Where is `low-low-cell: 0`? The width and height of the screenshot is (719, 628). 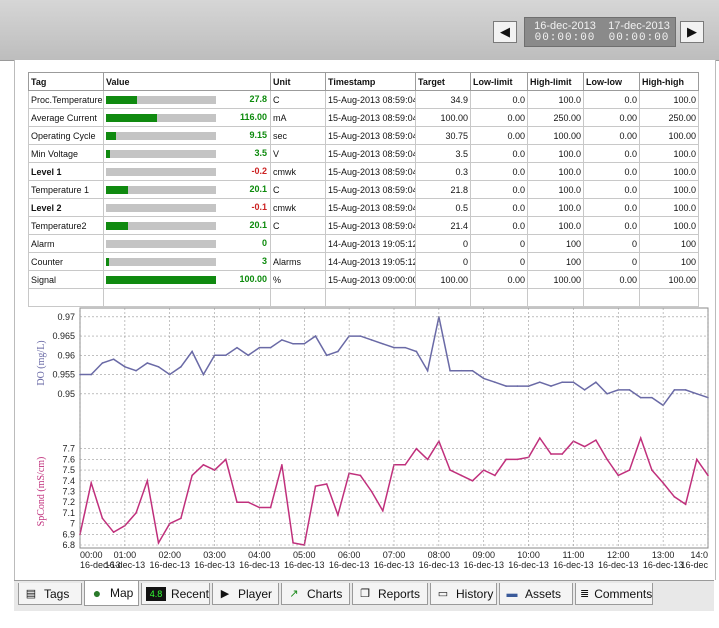 low-low-cell: 0 is located at coordinates (611, 243).